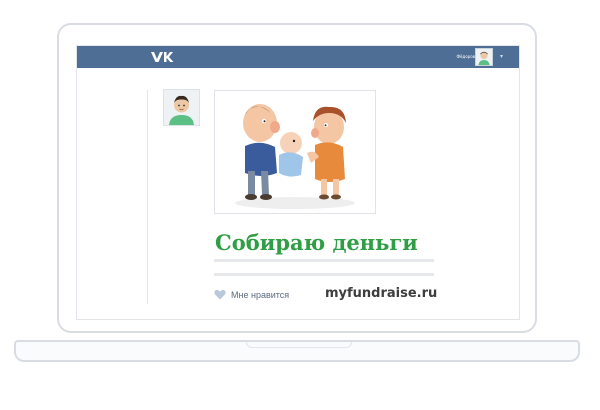 The image size is (600, 410). I want to click on post-image, so click(295, 152).